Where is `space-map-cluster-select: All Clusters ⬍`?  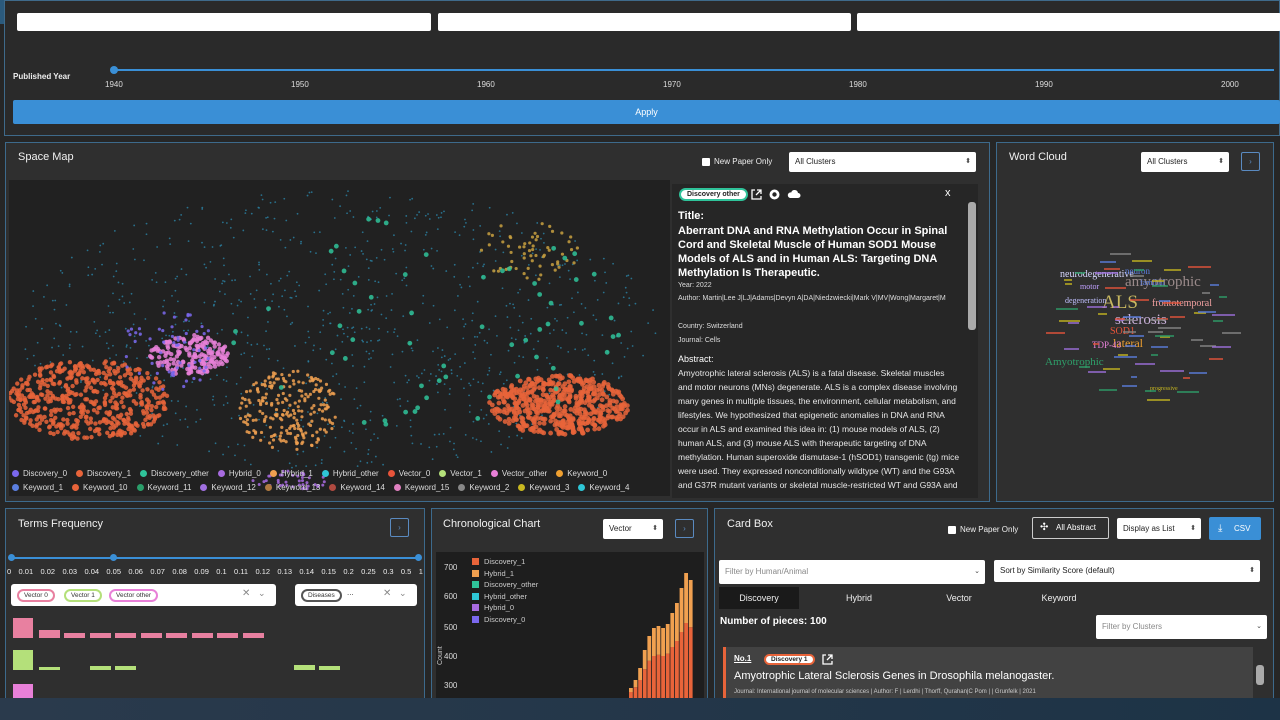
space-map-cluster-select: All Clusters ⬍ is located at coordinates (882, 162).